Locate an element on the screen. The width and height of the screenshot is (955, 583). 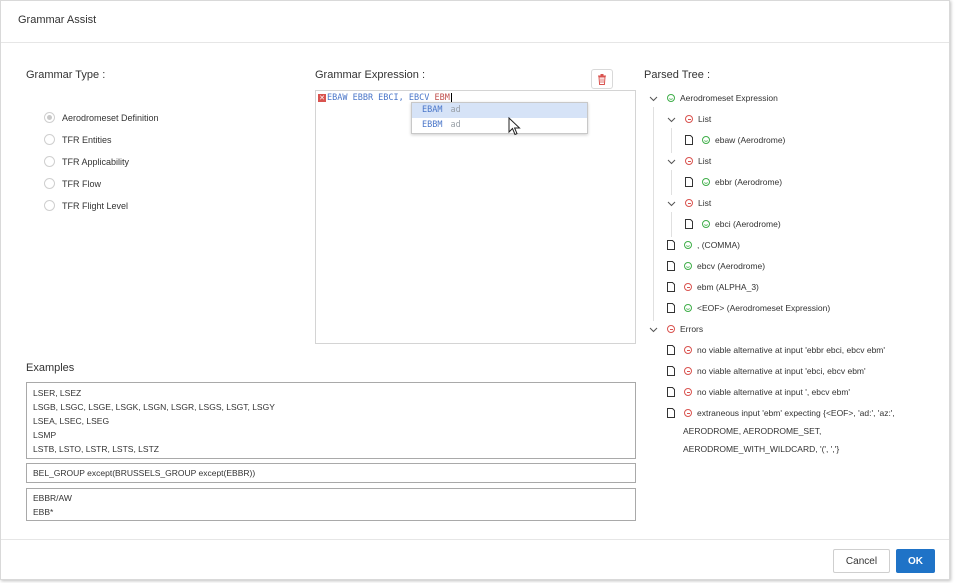
example-line: LSER, LSEZ is located at coordinates (57, 393).